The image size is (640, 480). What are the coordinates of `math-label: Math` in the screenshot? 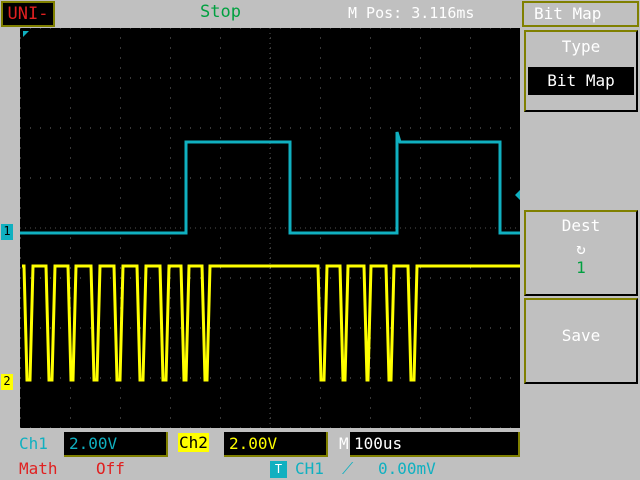 It's located at (38, 468).